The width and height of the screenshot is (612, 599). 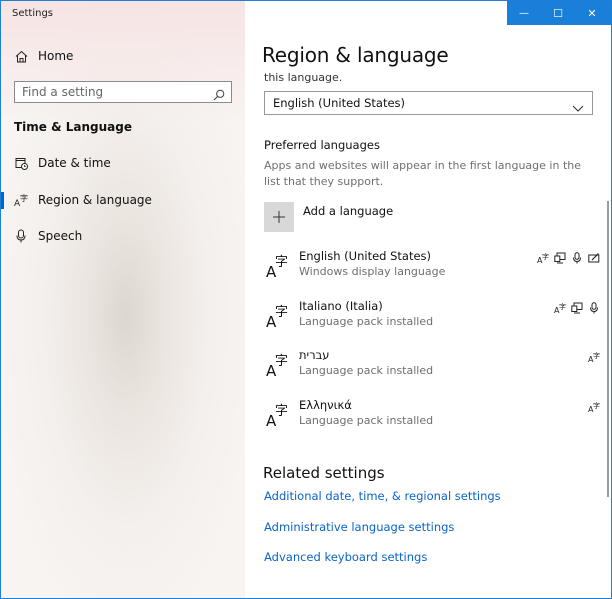 I want to click on language-item-greek: A字 Ελληνικά Language pack installed A字, so click(x=432, y=420).